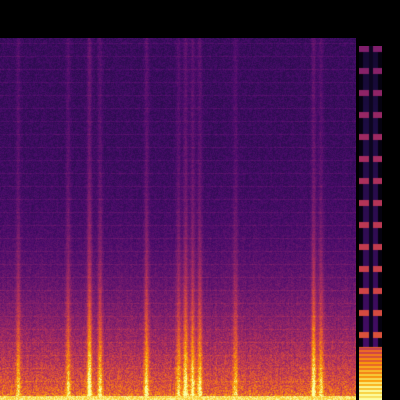 The width and height of the screenshot is (400, 400). Describe the element at coordinates (370, 223) in the screenshot. I see `colorbar` at that location.